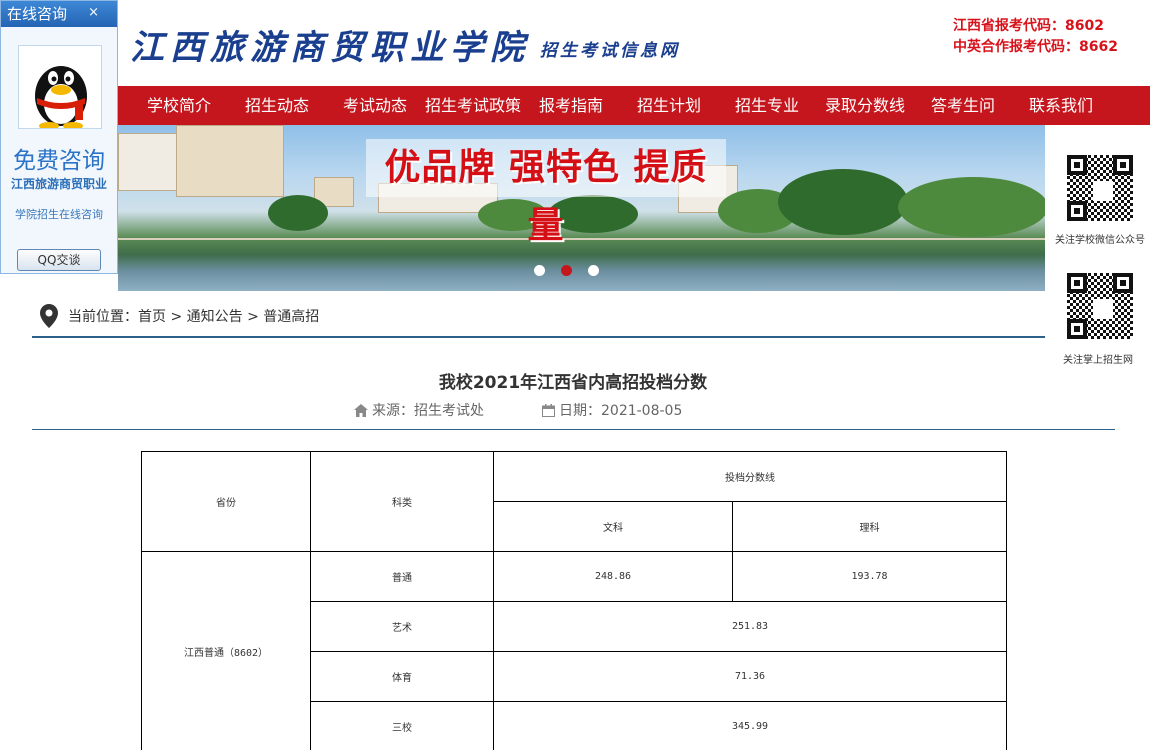 The image size is (1150, 750). I want to click on free-consult-heading: 免费咨询, so click(59, 161).